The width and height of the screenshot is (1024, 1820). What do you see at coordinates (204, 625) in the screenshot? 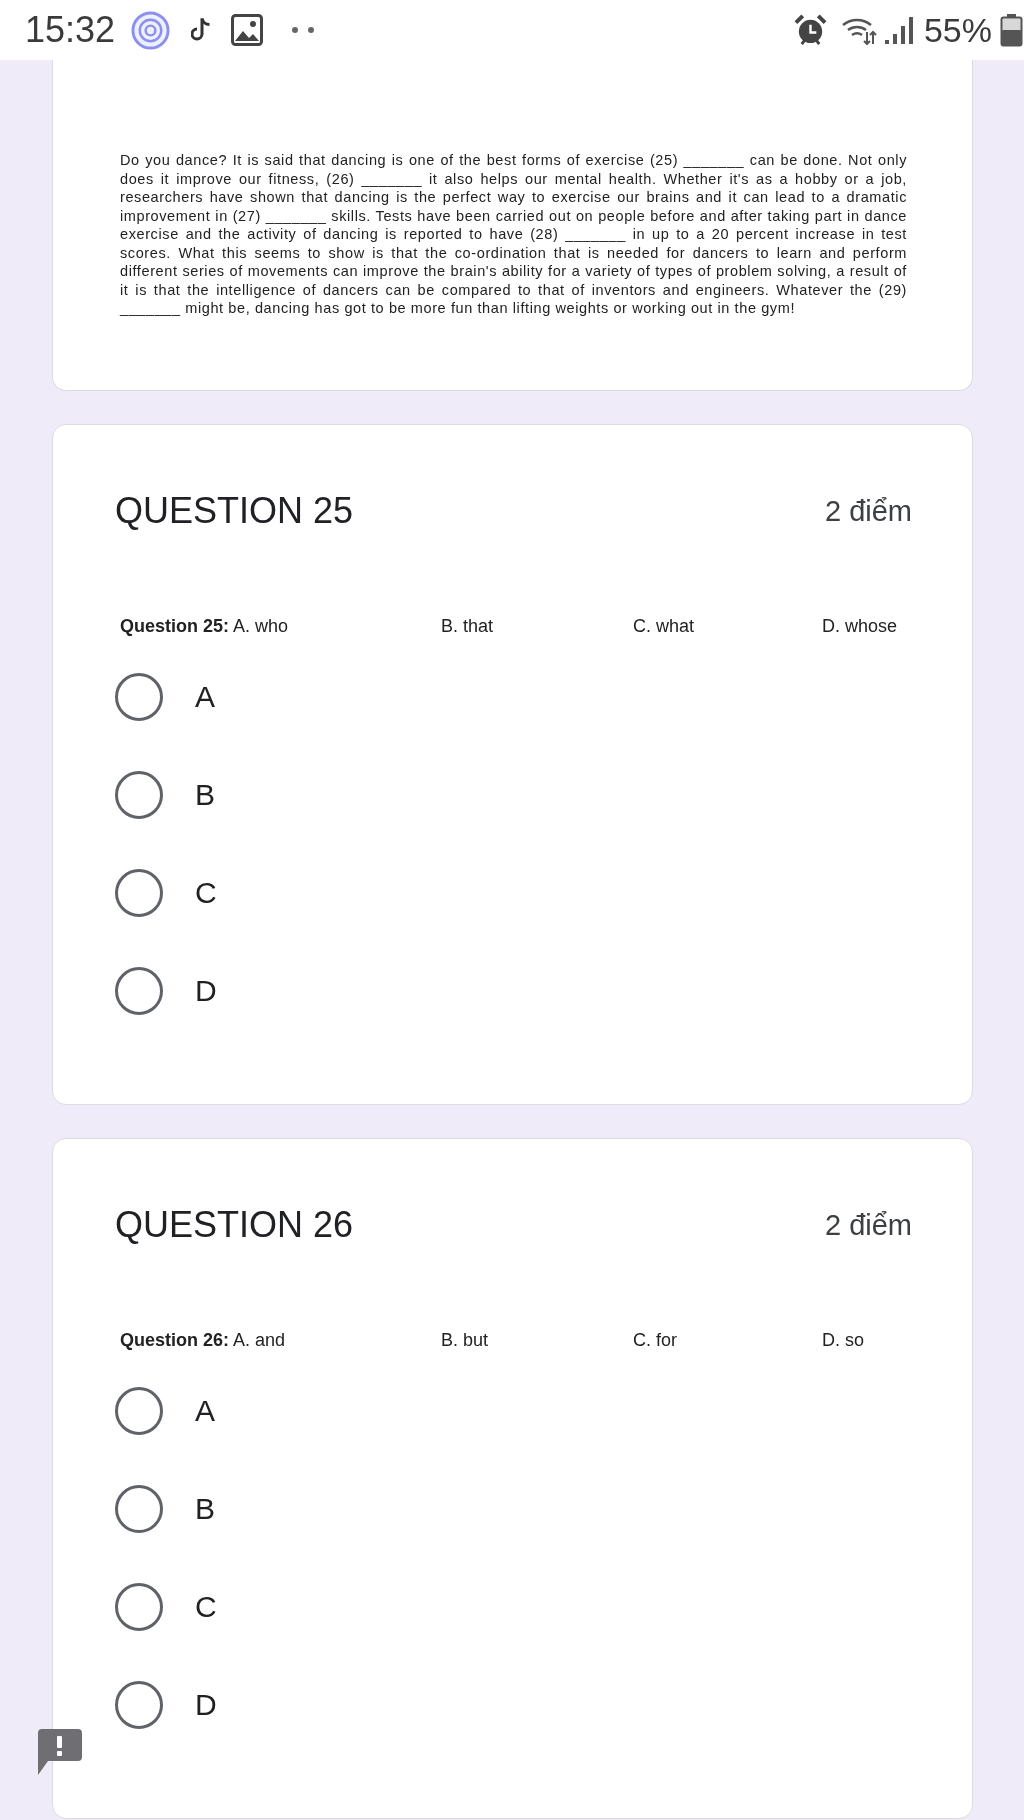
I see `choice-text: Question 25: A. who` at bounding box center [204, 625].